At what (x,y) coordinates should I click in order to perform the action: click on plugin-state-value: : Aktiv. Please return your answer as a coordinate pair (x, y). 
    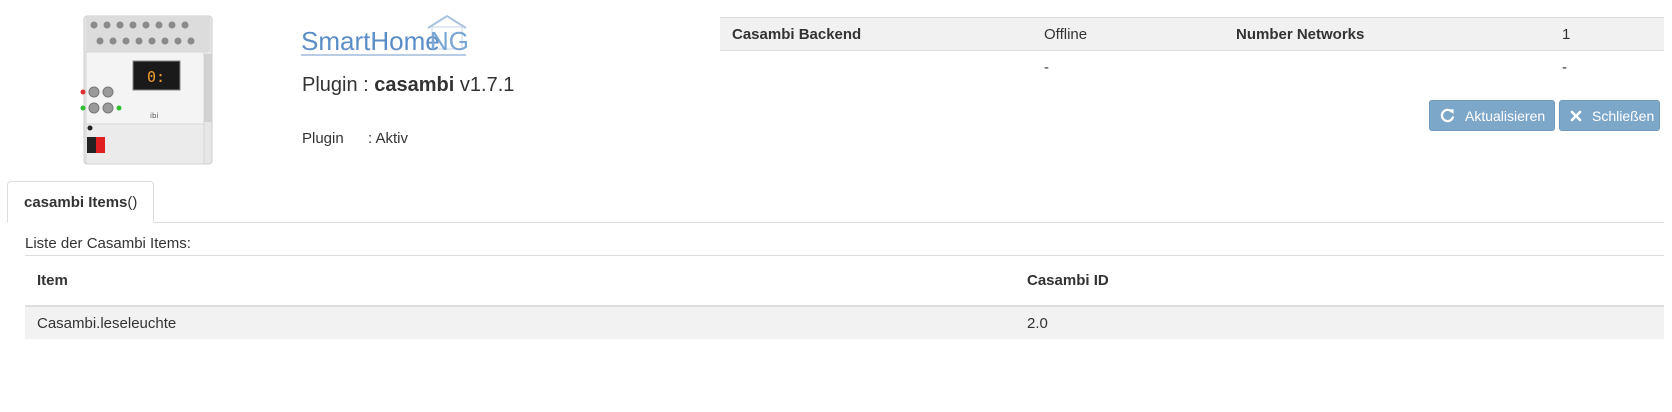
    Looking at the image, I should click on (388, 138).